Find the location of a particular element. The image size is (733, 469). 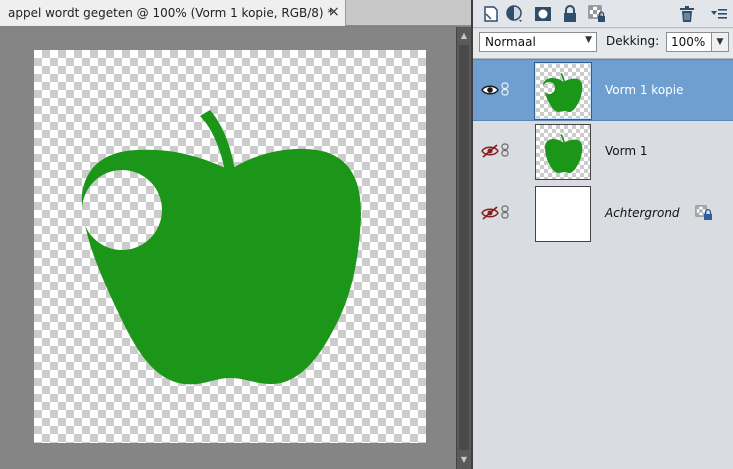

layer-name: Vorm 1 kopie is located at coordinates (644, 90).